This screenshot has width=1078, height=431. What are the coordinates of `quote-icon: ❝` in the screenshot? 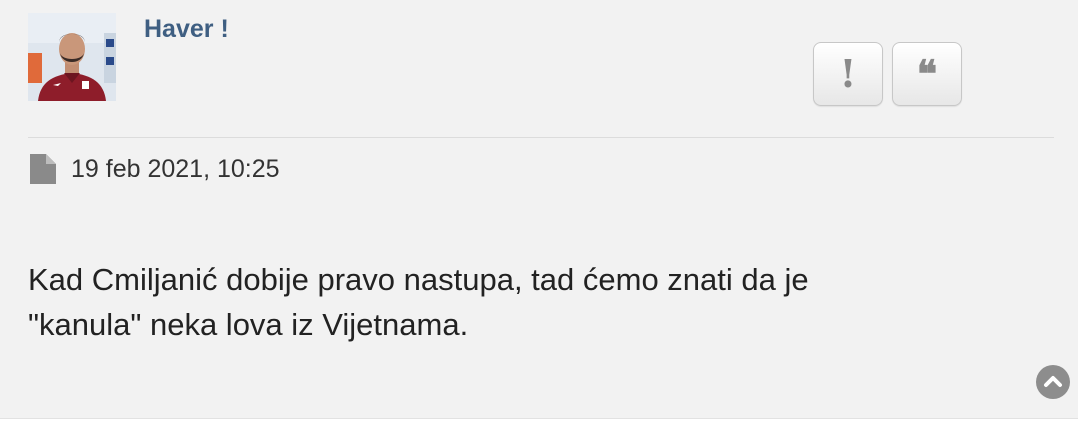 It's located at (927, 73).